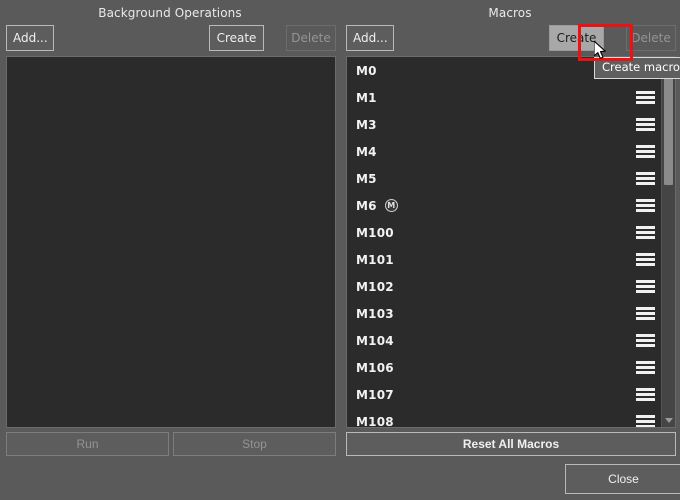 The width and height of the screenshot is (680, 500). What do you see at coordinates (504, 178) in the screenshot?
I see `macros-list-item: M5` at bounding box center [504, 178].